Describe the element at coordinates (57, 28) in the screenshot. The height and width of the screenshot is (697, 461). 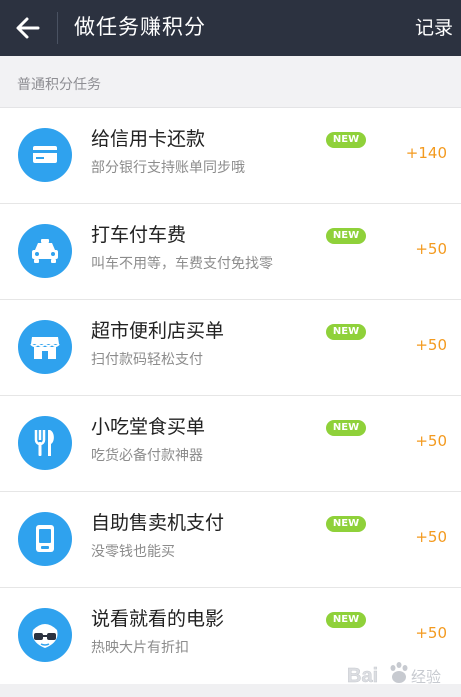
I see `header-divider` at that location.